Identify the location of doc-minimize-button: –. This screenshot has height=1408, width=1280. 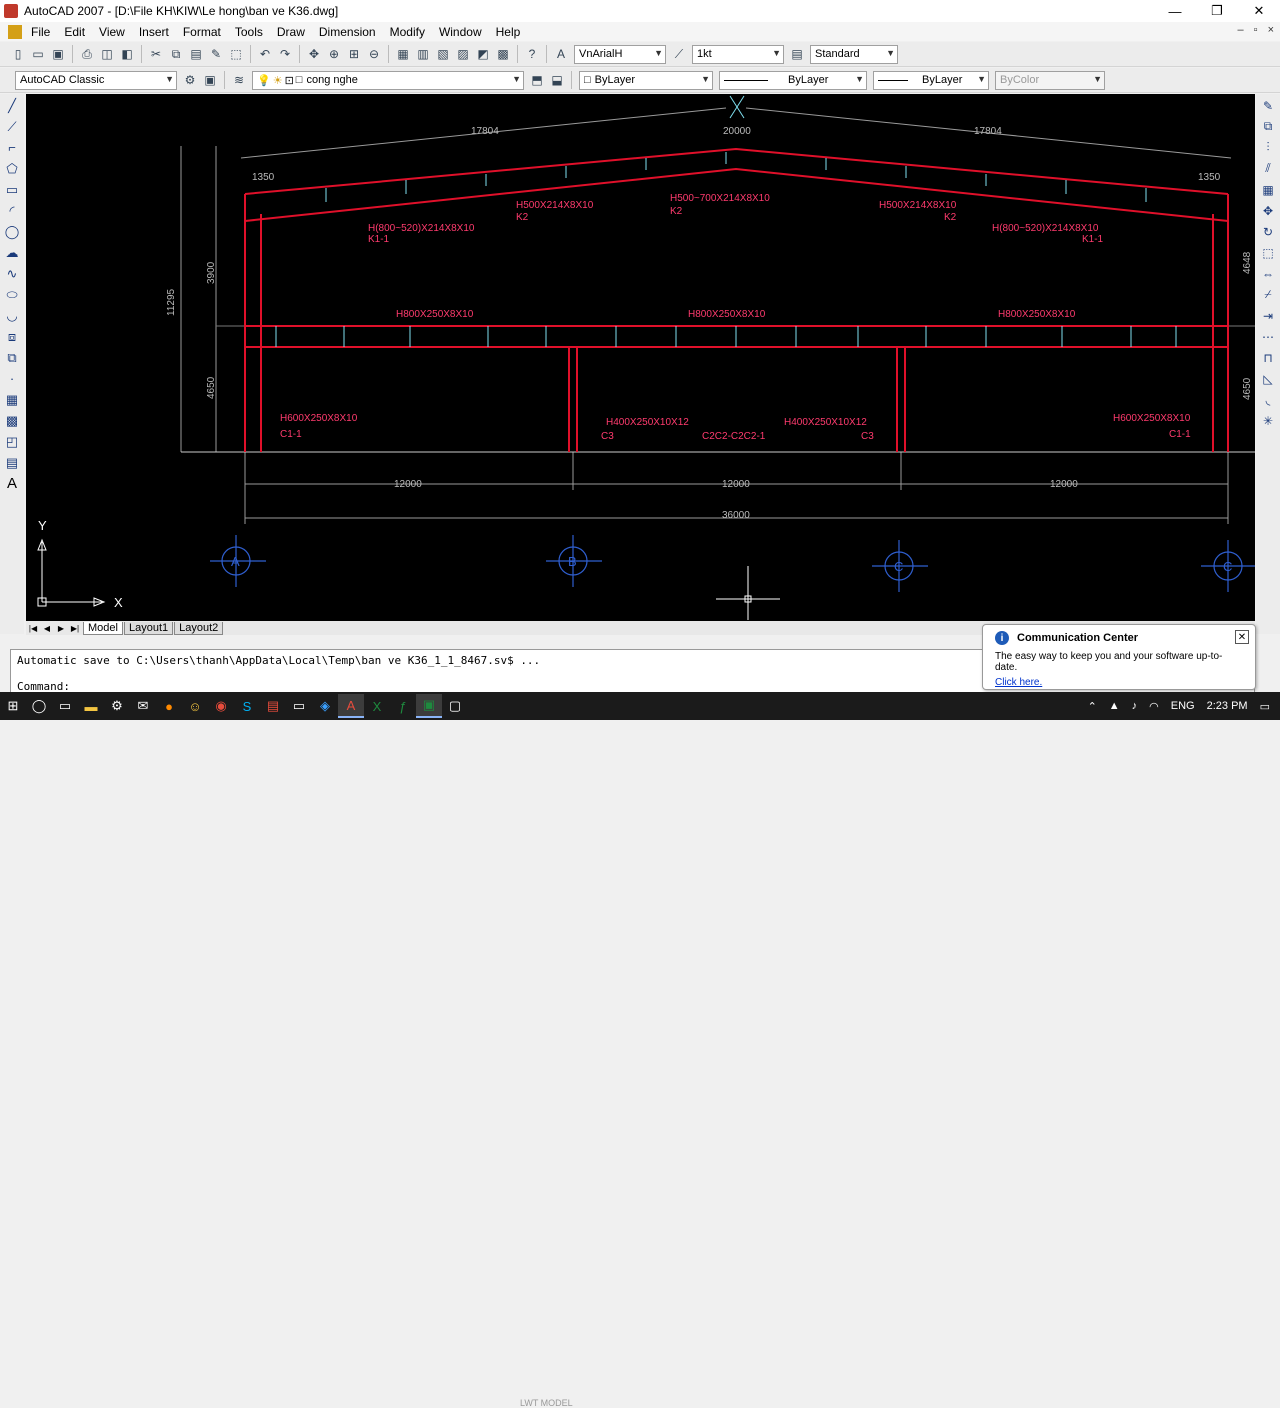
(1241, 30).